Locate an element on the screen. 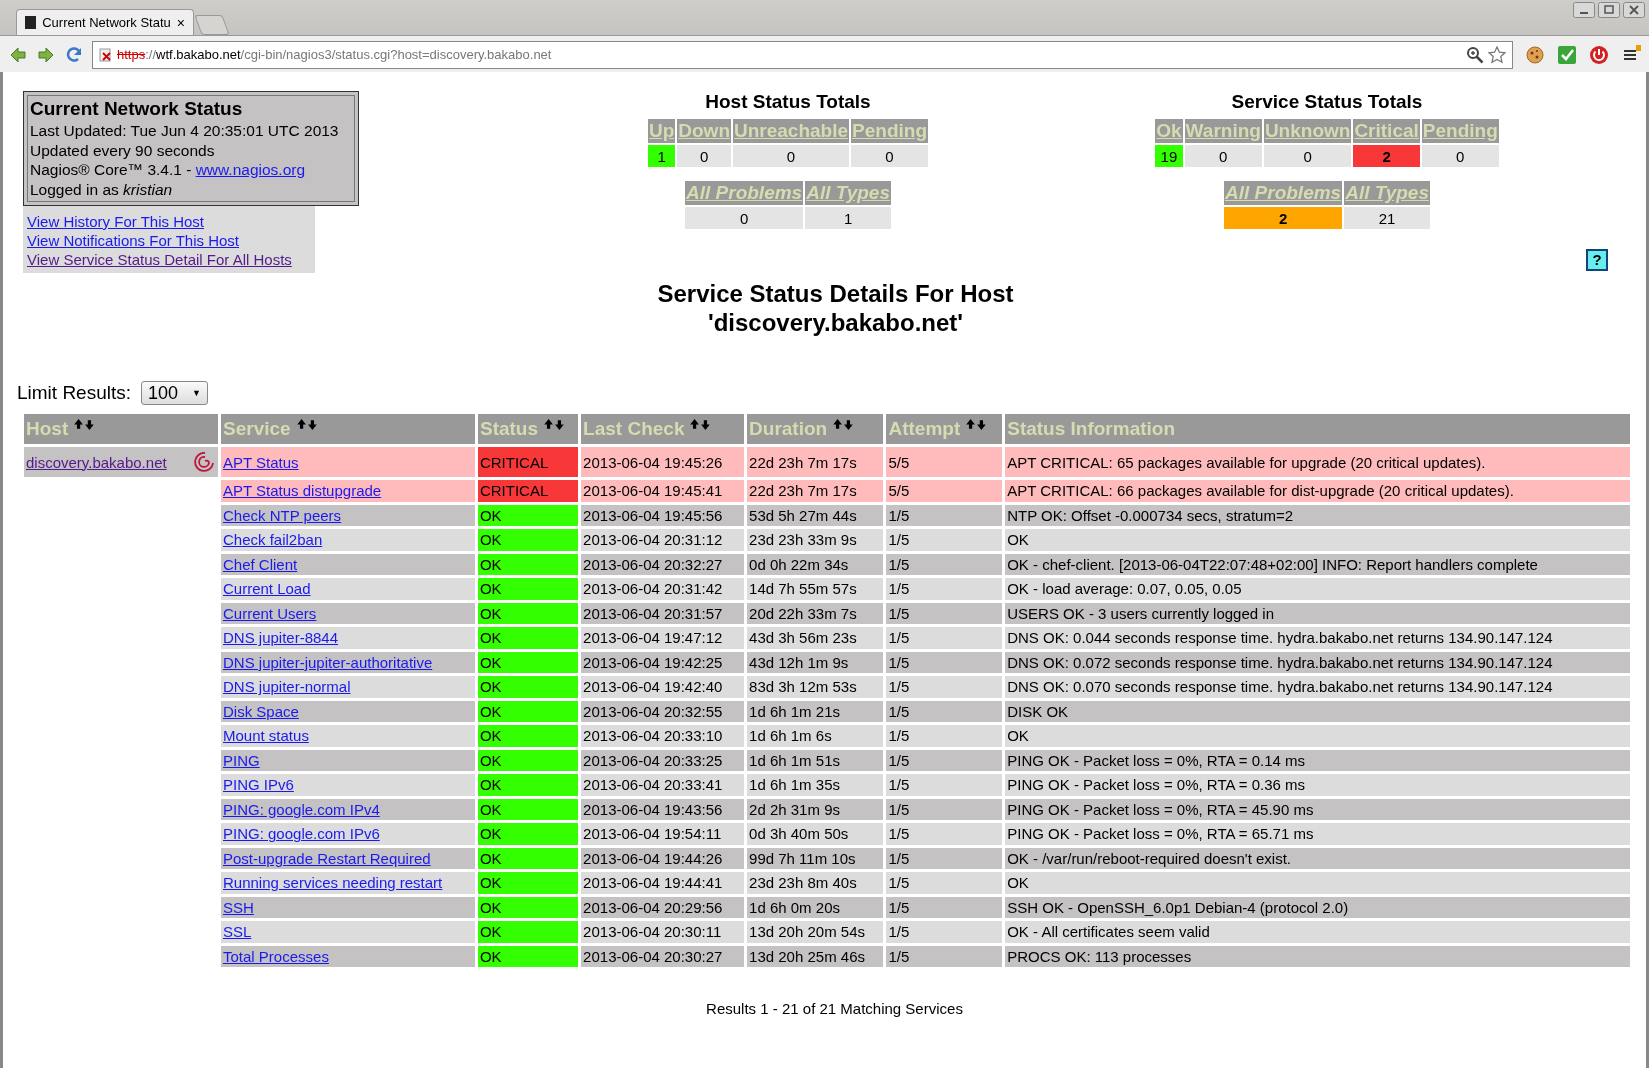 The height and width of the screenshot is (1068, 1649). service-link: Current Load is located at coordinates (267, 589).